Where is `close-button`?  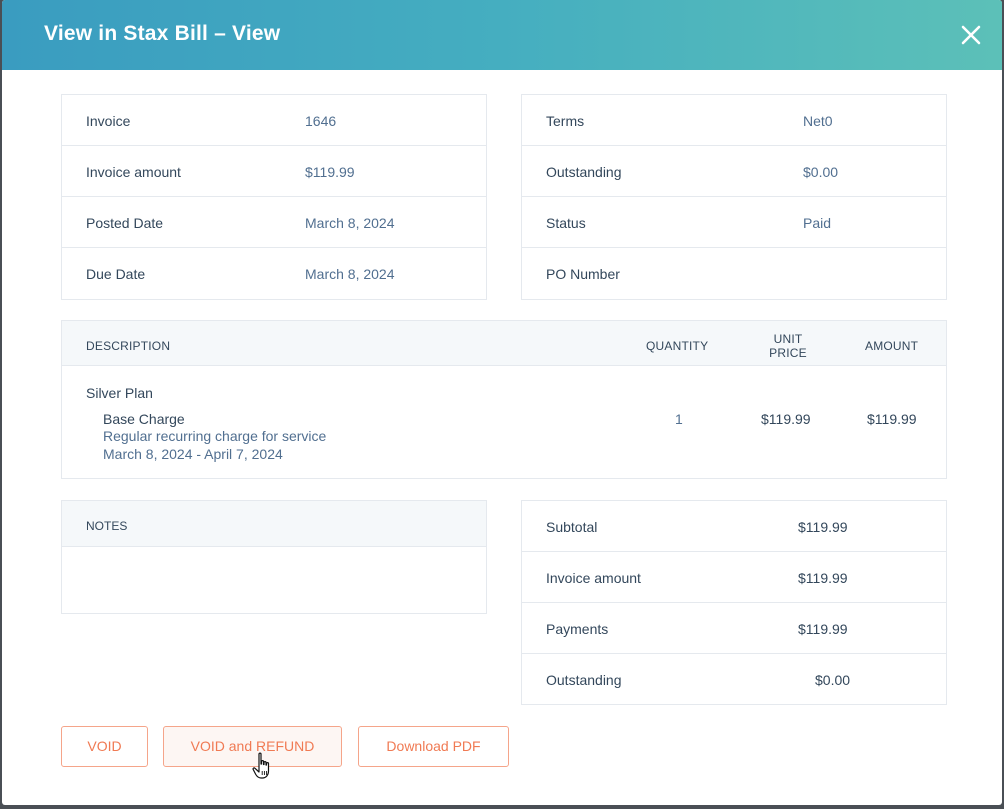
close-button is located at coordinates (971, 35).